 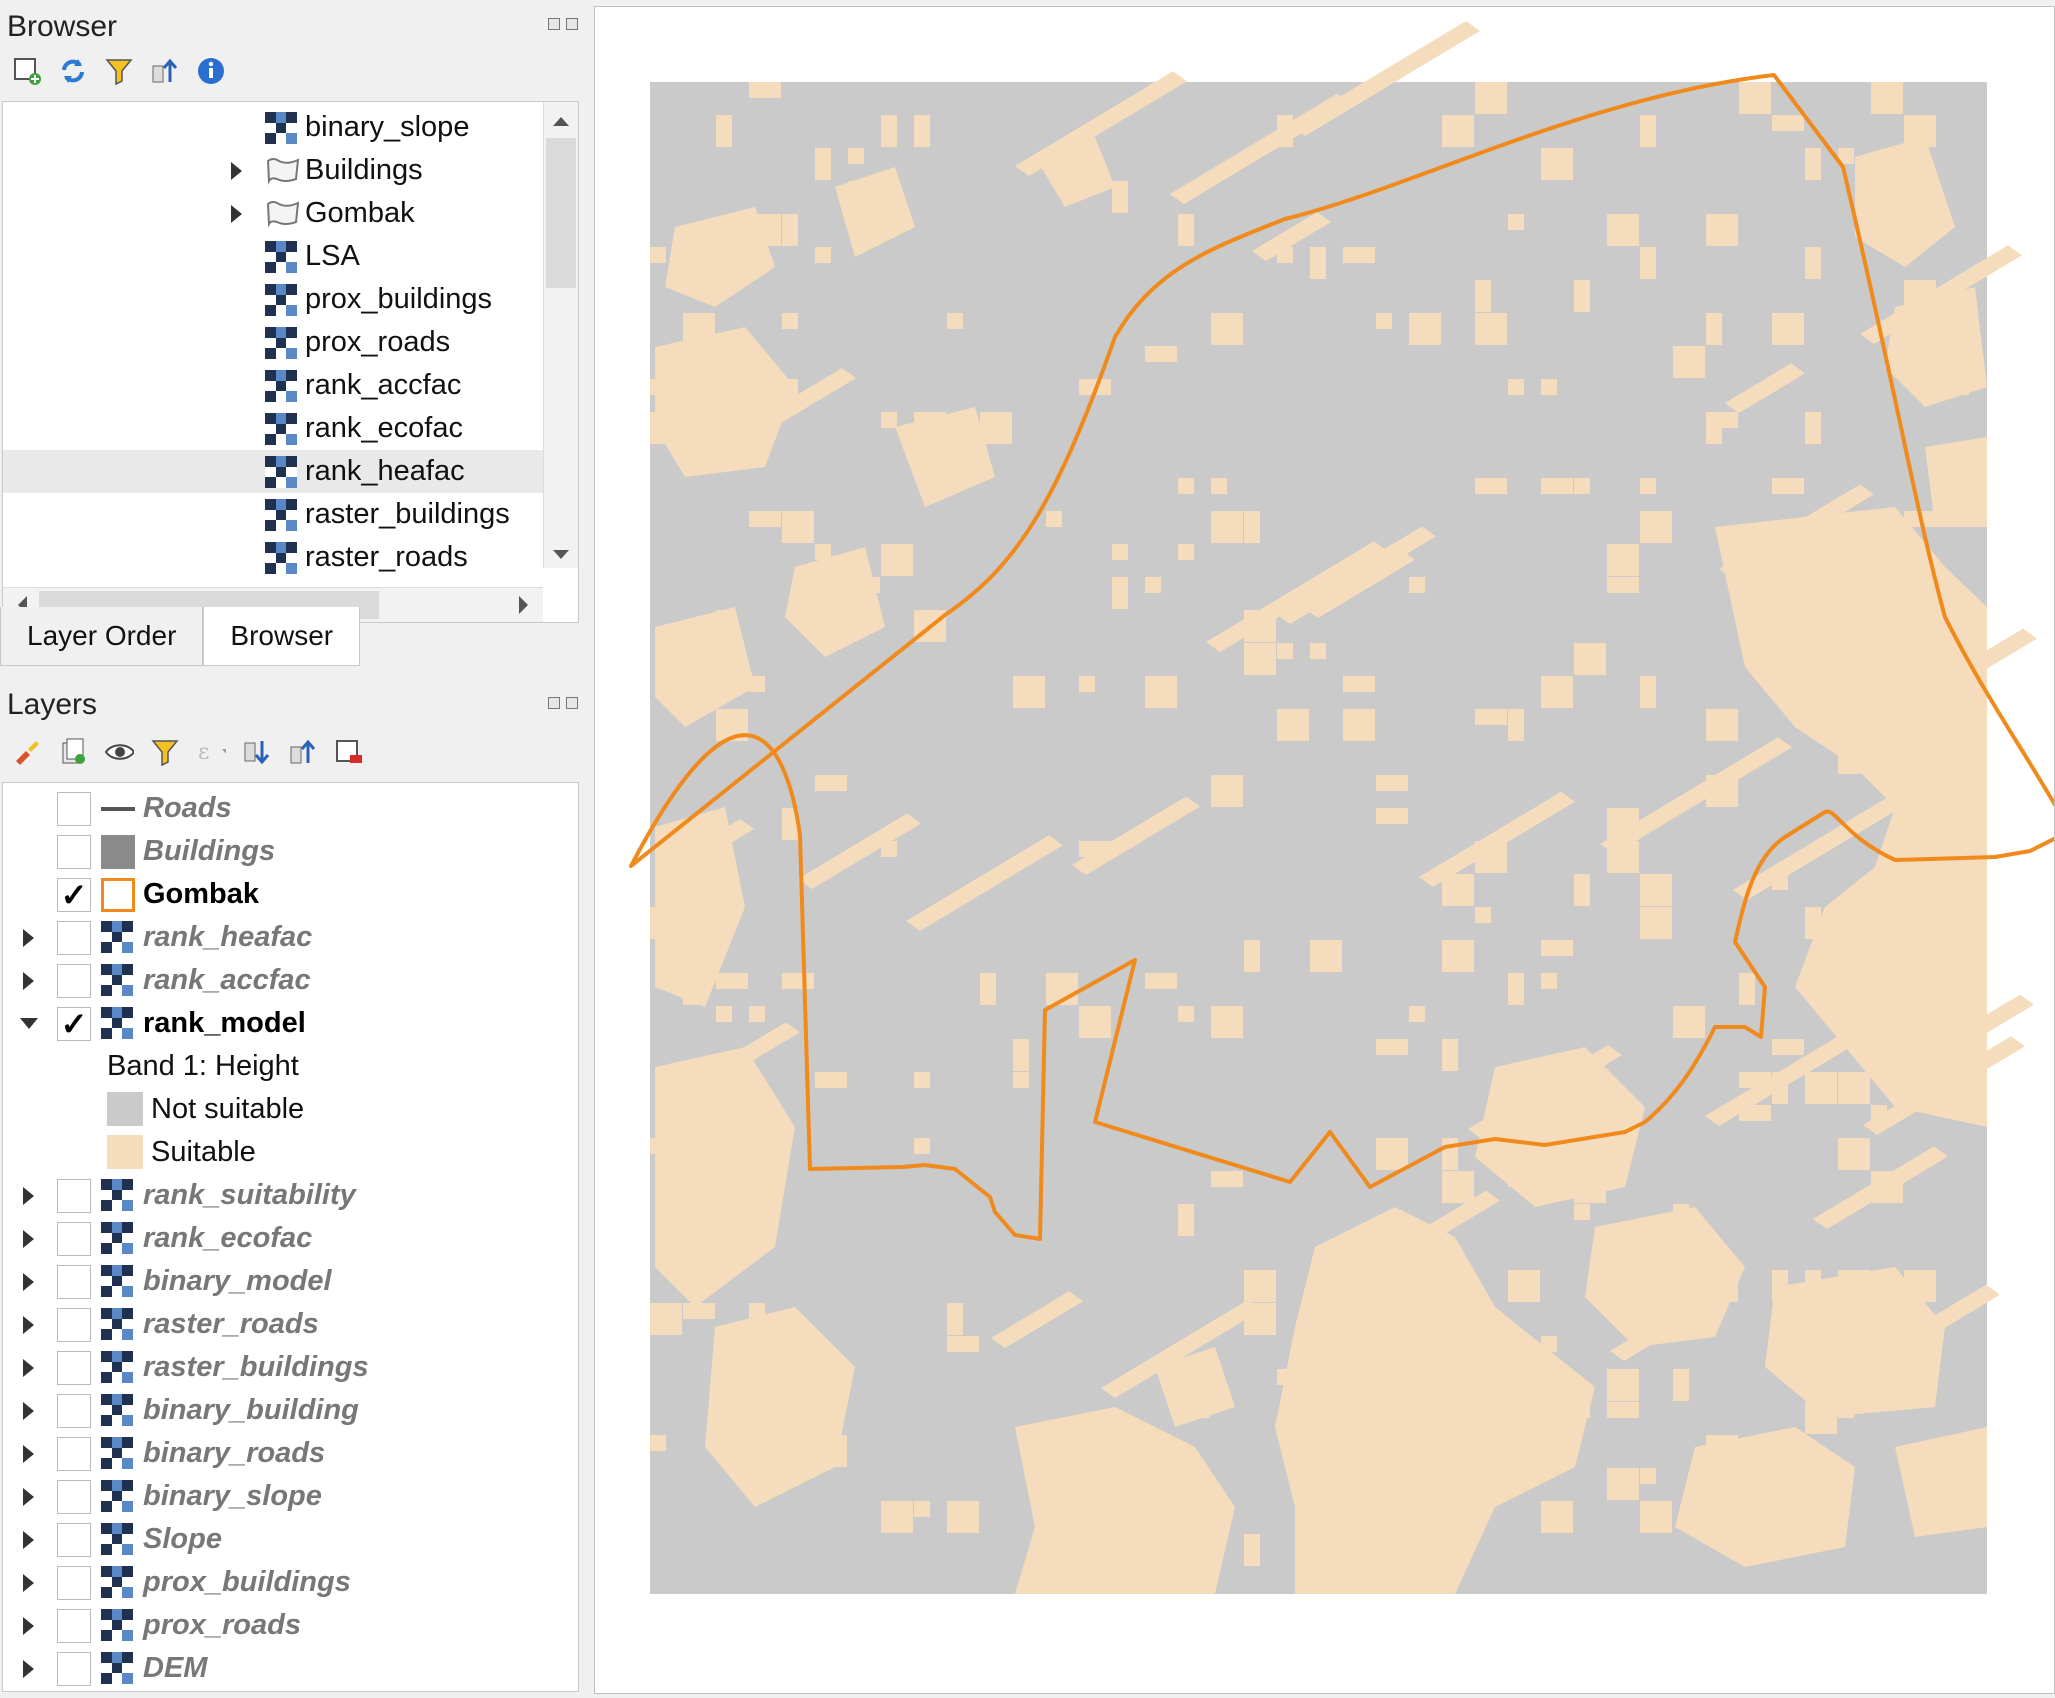 What do you see at coordinates (102, 636) in the screenshot?
I see `tab-layer-order: Layer Order` at bounding box center [102, 636].